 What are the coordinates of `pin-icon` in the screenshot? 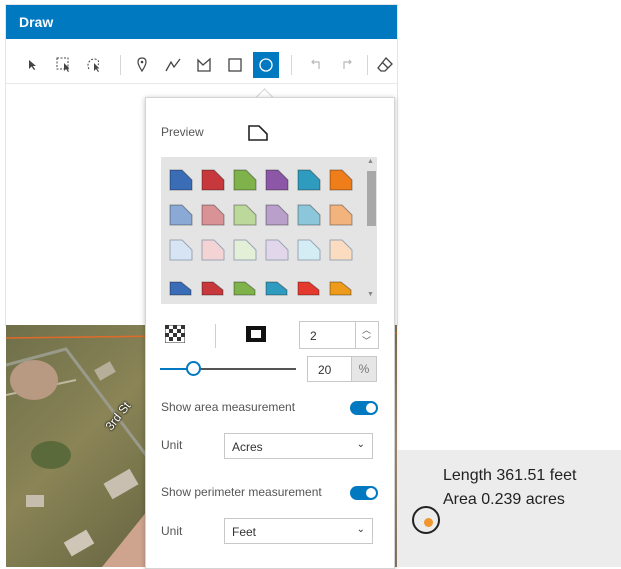 It's located at (142, 65).